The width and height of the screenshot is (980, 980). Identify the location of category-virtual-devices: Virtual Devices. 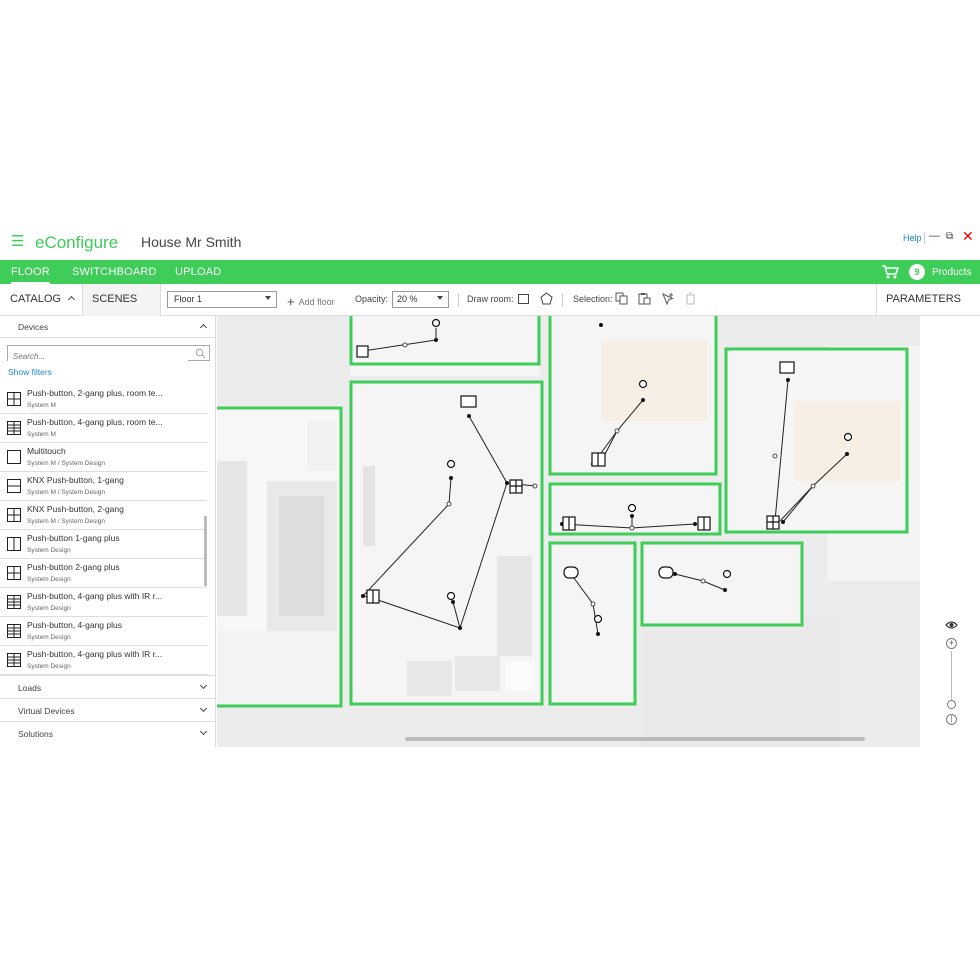
(108, 709).